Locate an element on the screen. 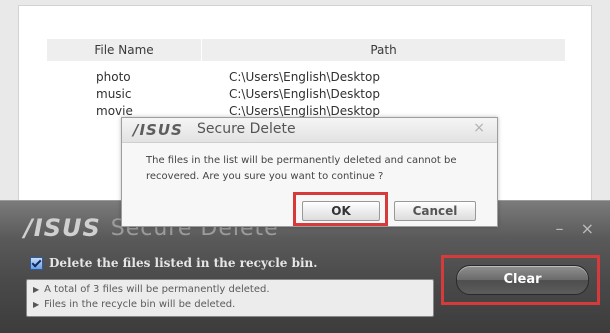 The height and width of the screenshot is (333, 610). file-list-header: File Name Path is located at coordinates (306, 50).